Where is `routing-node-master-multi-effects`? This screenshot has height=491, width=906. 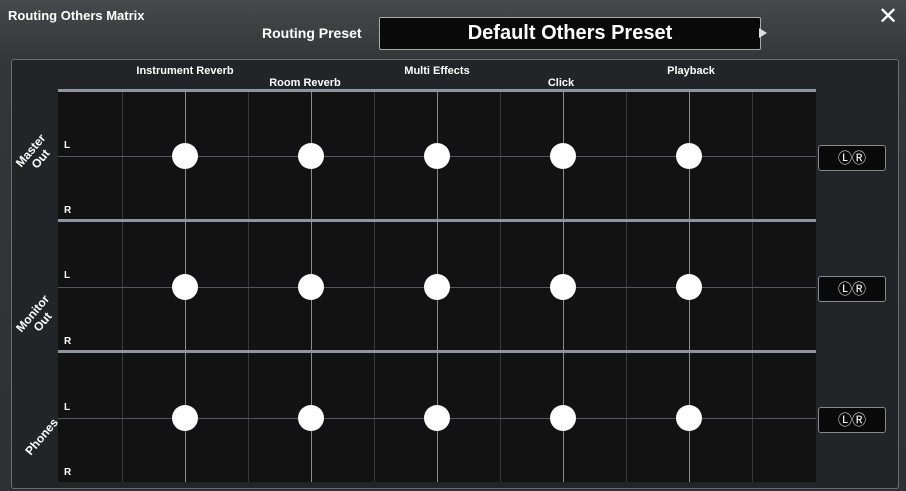
routing-node-master-multi-effects is located at coordinates (437, 156).